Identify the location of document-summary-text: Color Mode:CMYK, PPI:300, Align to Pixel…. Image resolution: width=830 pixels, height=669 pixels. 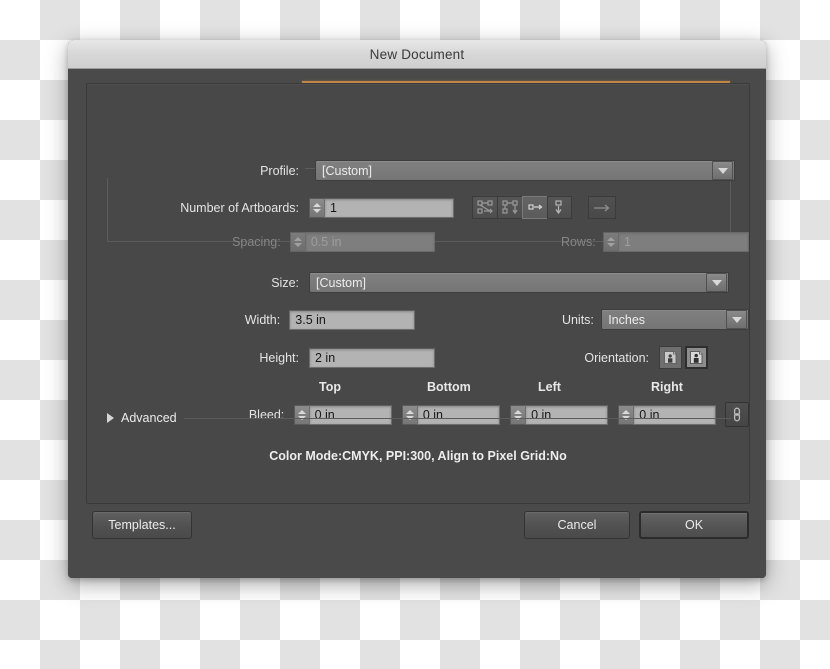
(418, 456).